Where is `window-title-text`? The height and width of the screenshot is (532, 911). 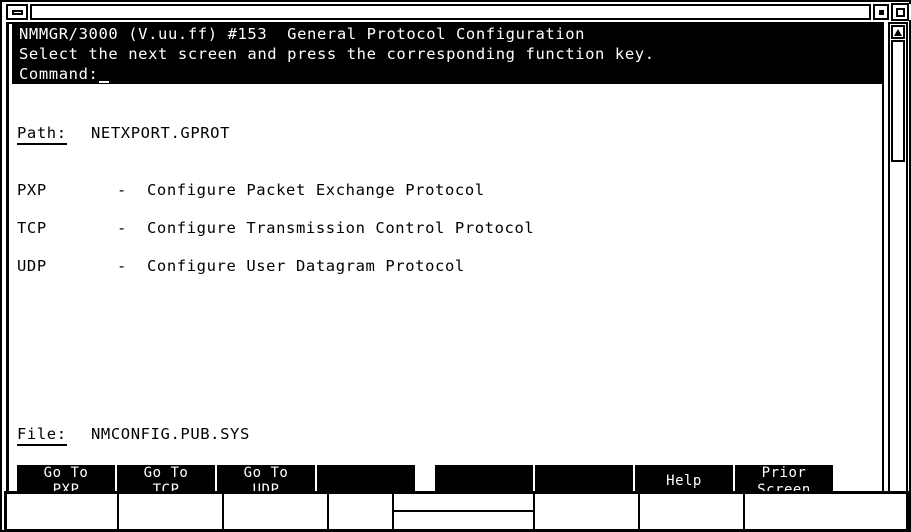
window-title-text is located at coordinates (450, 12).